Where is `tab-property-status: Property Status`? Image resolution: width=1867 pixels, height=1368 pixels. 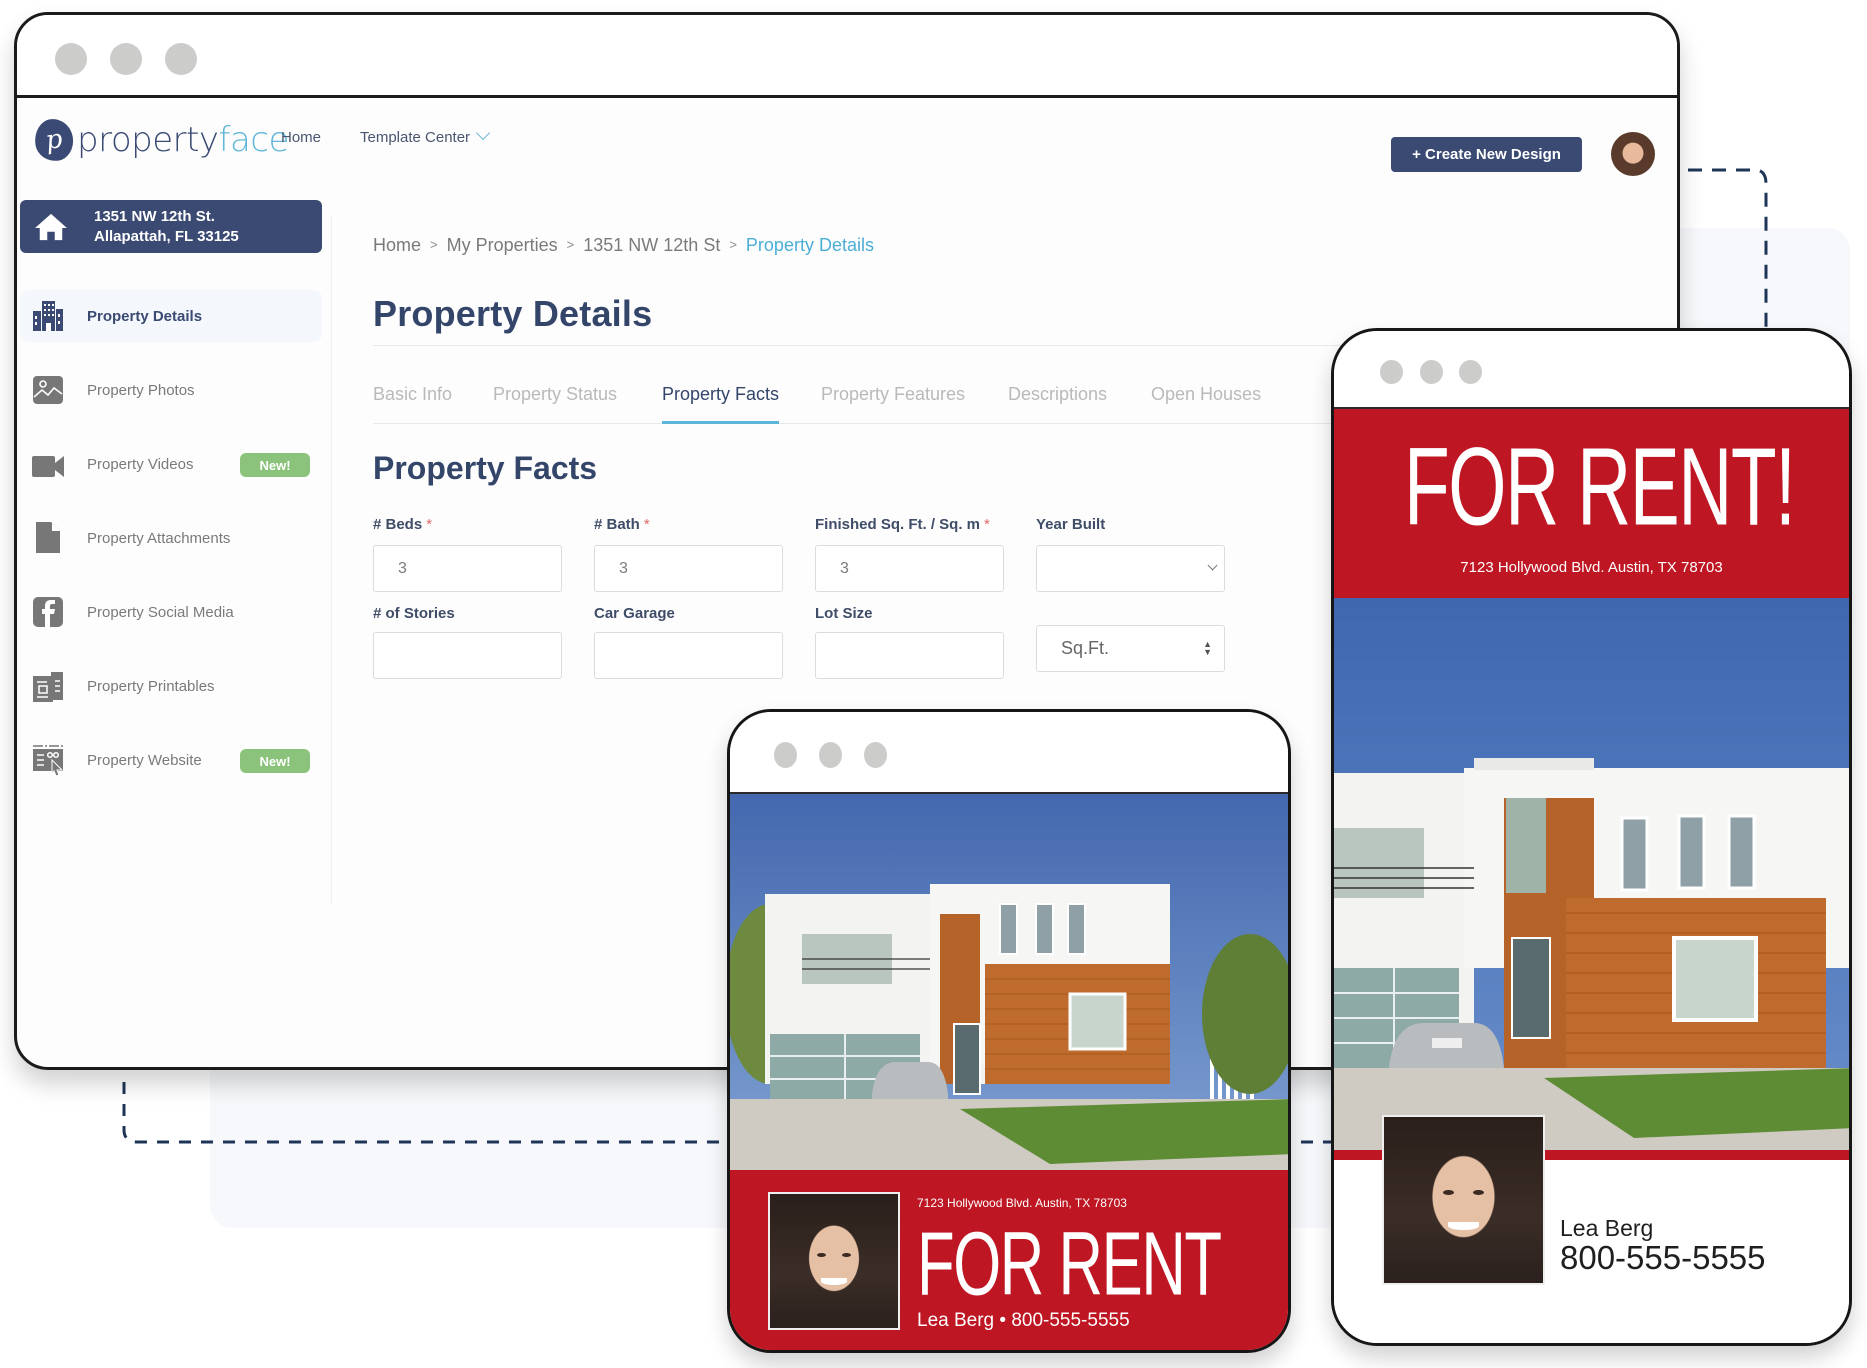 tab-property-status: Property Status is located at coordinates (555, 404).